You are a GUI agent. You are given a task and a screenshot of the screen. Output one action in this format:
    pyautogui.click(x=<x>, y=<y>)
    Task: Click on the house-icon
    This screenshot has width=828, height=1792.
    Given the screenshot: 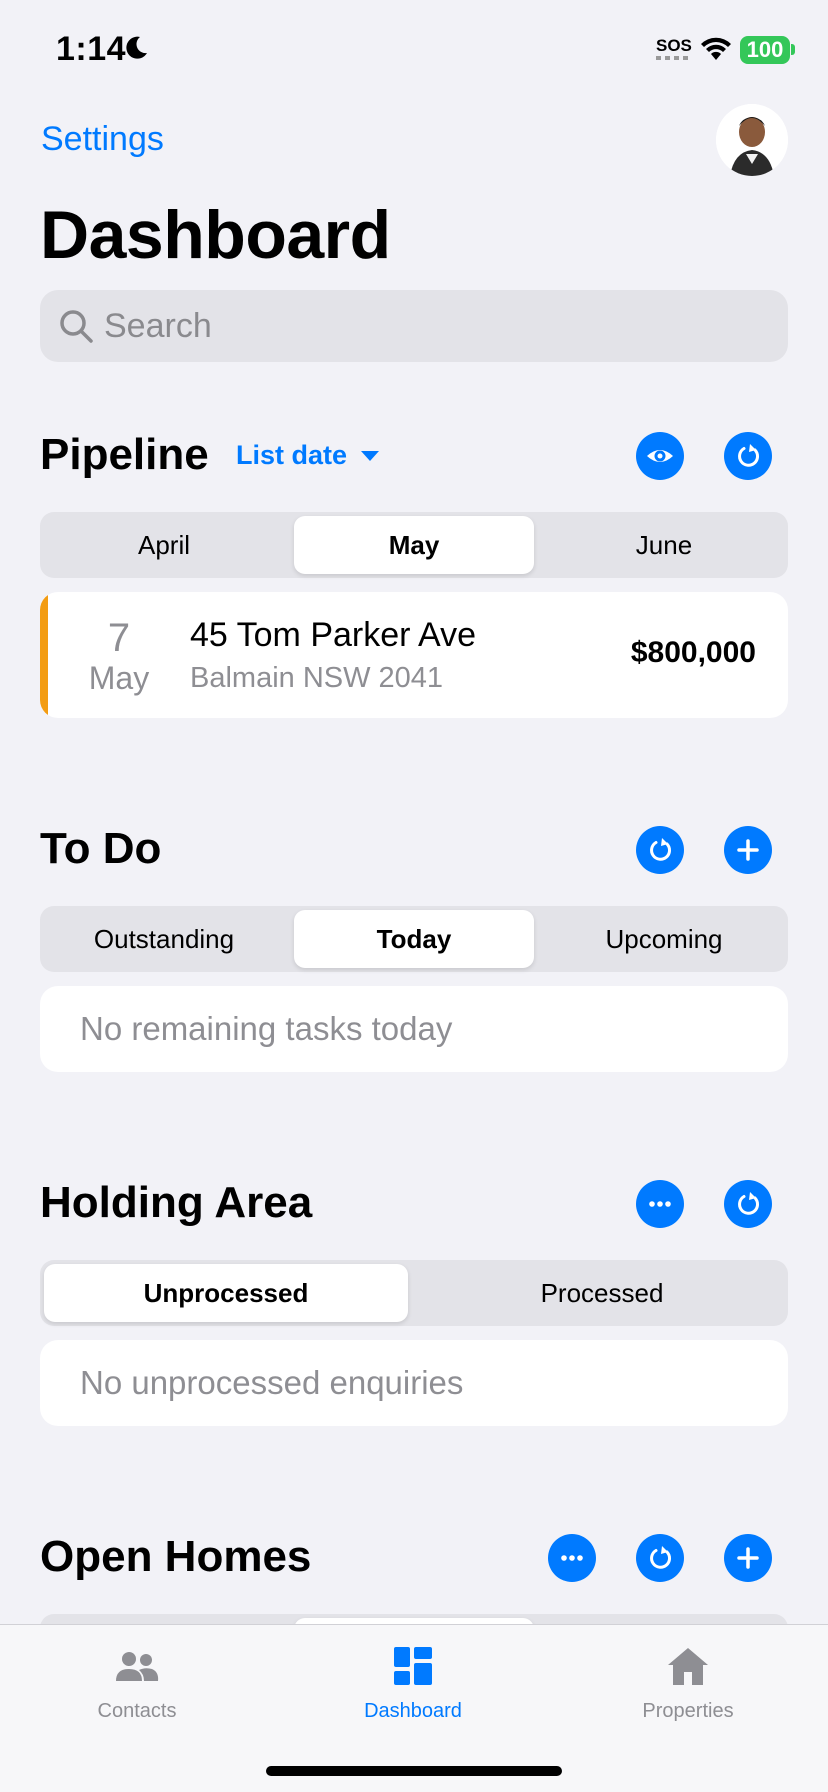 What is the action you would take?
    pyautogui.click(x=688, y=1666)
    